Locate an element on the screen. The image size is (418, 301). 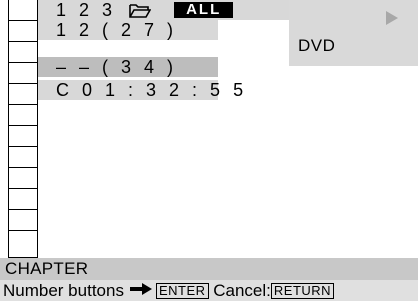
help-text: Number buttons ENTER Cancel: RETURN is located at coordinates (169, 290).